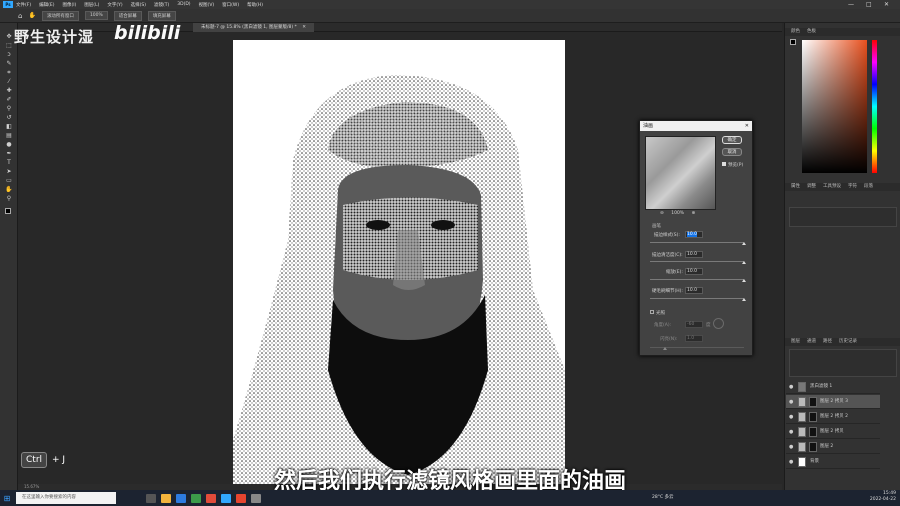  I want to click on menu-help: 帮助(H), so click(255, 5).